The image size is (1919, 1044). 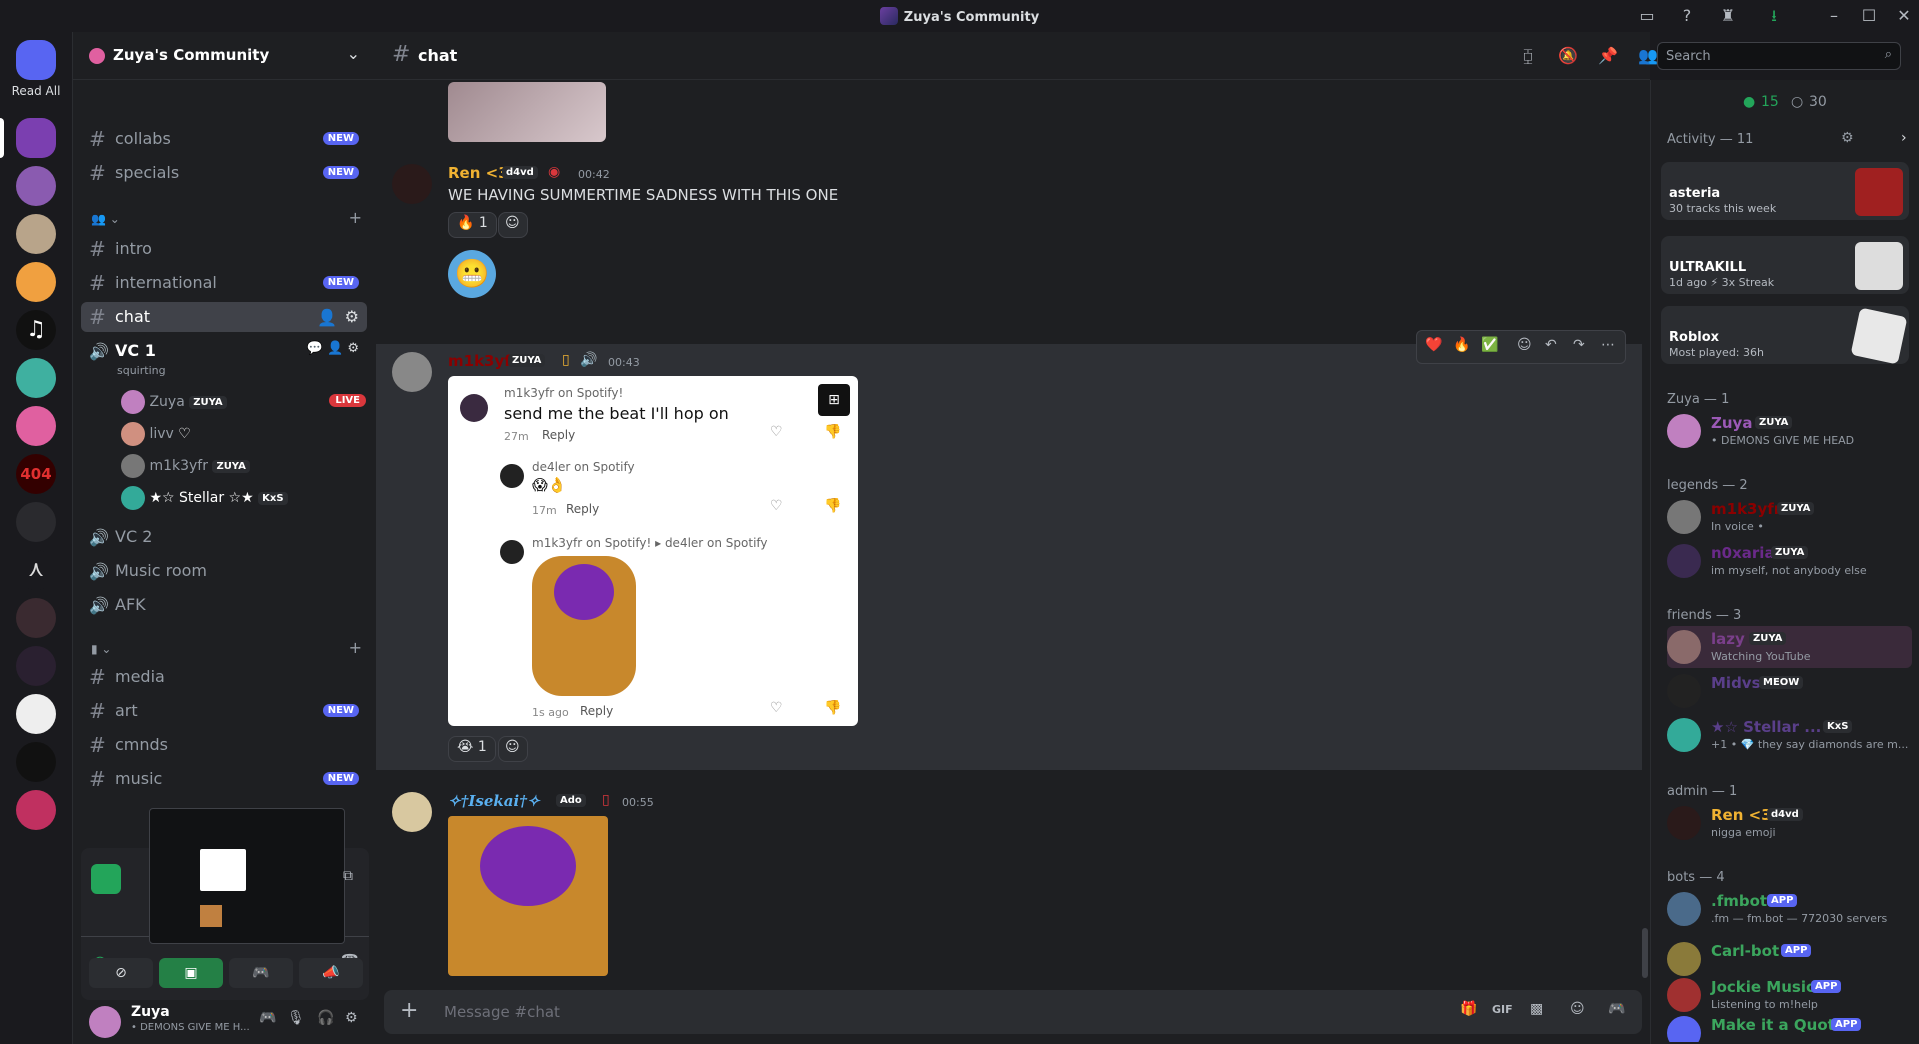 What do you see at coordinates (1551, 345) in the screenshot?
I see `reply-icon: ↶` at bounding box center [1551, 345].